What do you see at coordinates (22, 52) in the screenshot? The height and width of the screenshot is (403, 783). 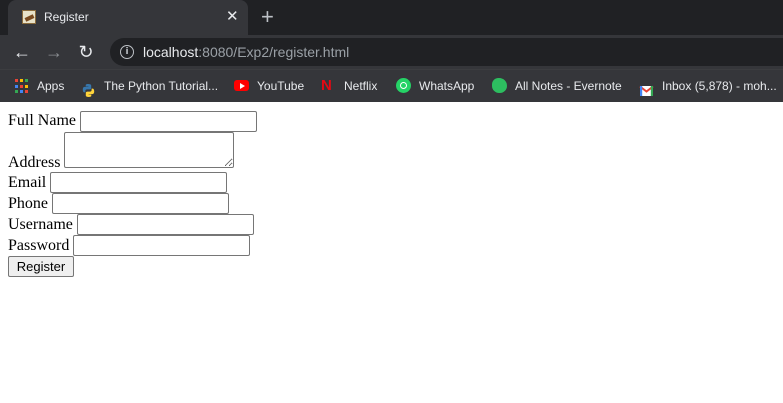 I see `back-arrow-icon: ←` at bounding box center [22, 52].